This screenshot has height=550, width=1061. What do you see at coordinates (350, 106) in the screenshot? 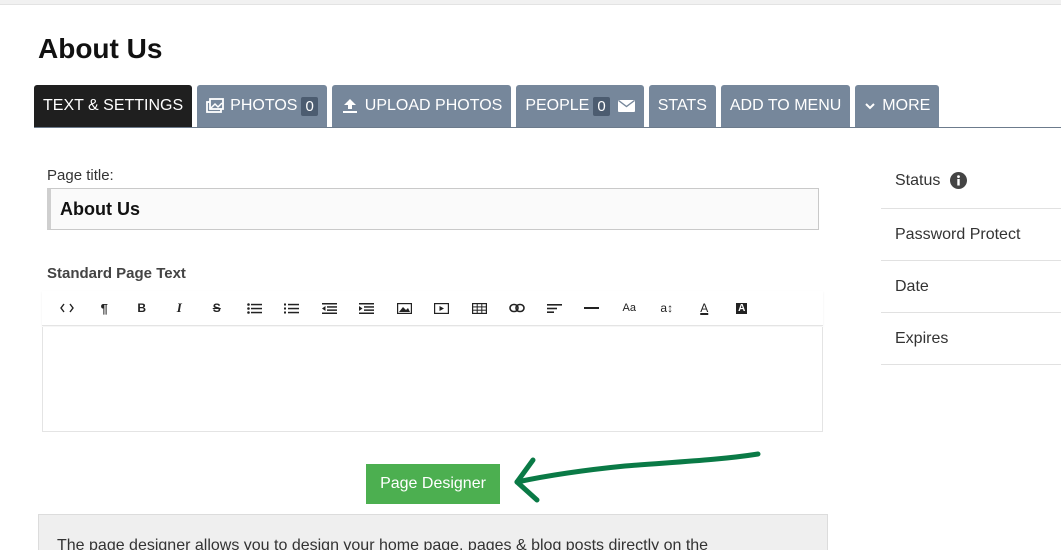
I see `upload-icon` at bounding box center [350, 106].